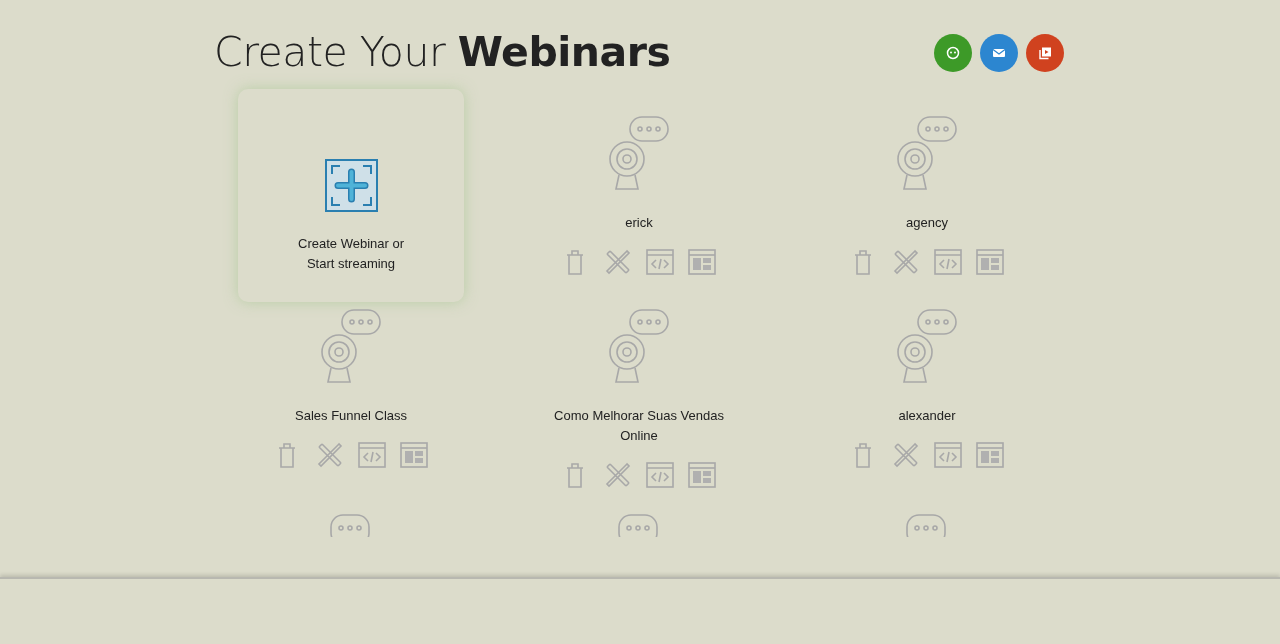  I want to click on webinar-title: Como Melhorar Suas Vendas Online, so click(639, 426).